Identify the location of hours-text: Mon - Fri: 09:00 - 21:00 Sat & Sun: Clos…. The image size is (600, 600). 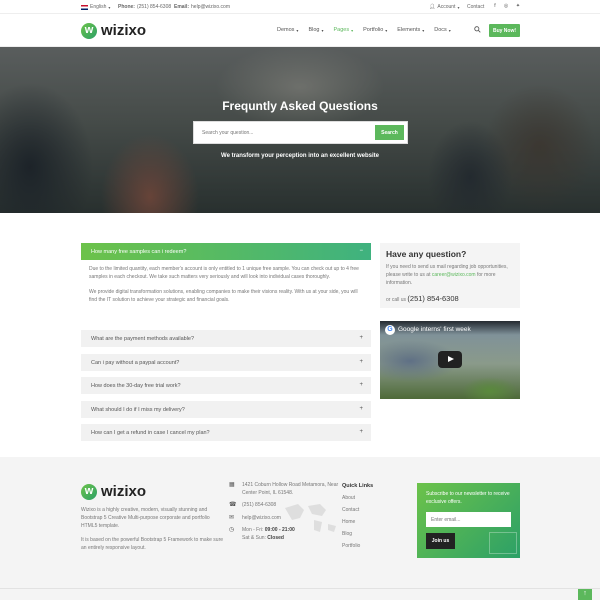
(268, 534).